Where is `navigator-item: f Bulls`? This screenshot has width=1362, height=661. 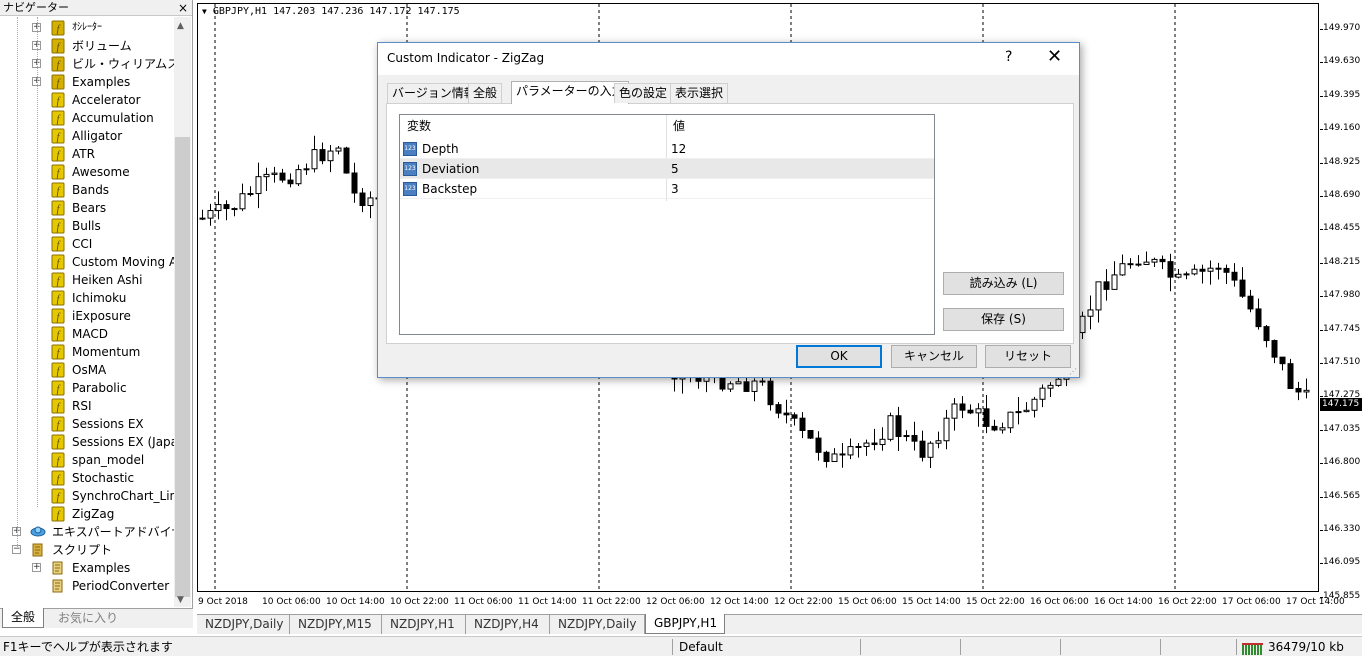
navigator-item: f Bulls is located at coordinates (87, 226).